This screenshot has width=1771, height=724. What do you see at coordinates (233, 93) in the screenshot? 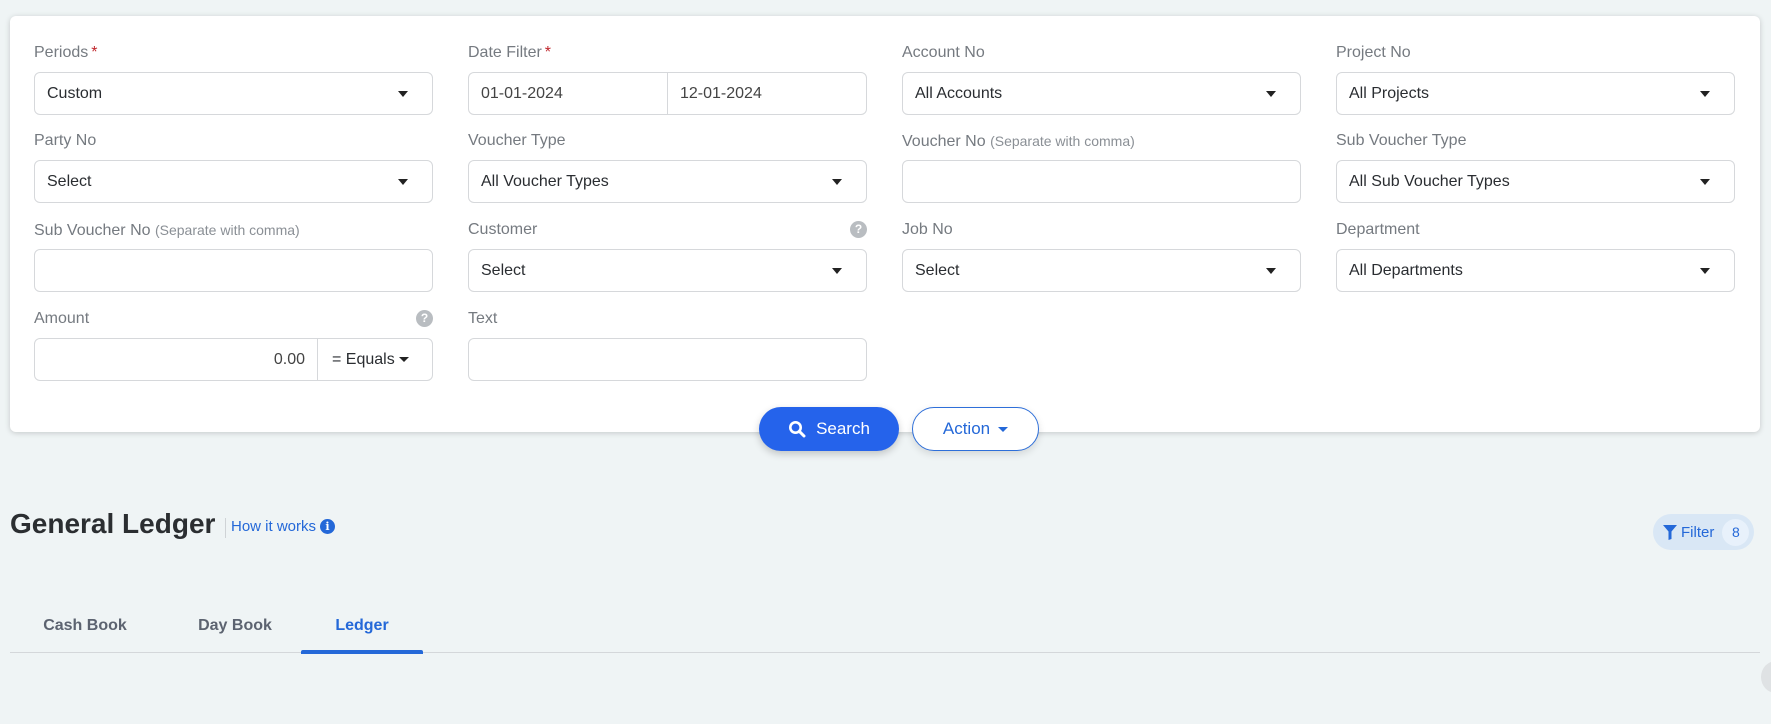
I see `periods-select: Custom` at bounding box center [233, 93].